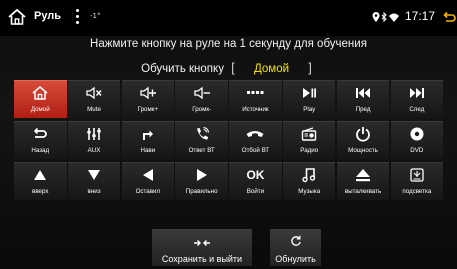 This screenshot has height=269, width=457. What do you see at coordinates (201, 150) in the screenshot?
I see `key-label: Ответ ВТ` at bounding box center [201, 150].